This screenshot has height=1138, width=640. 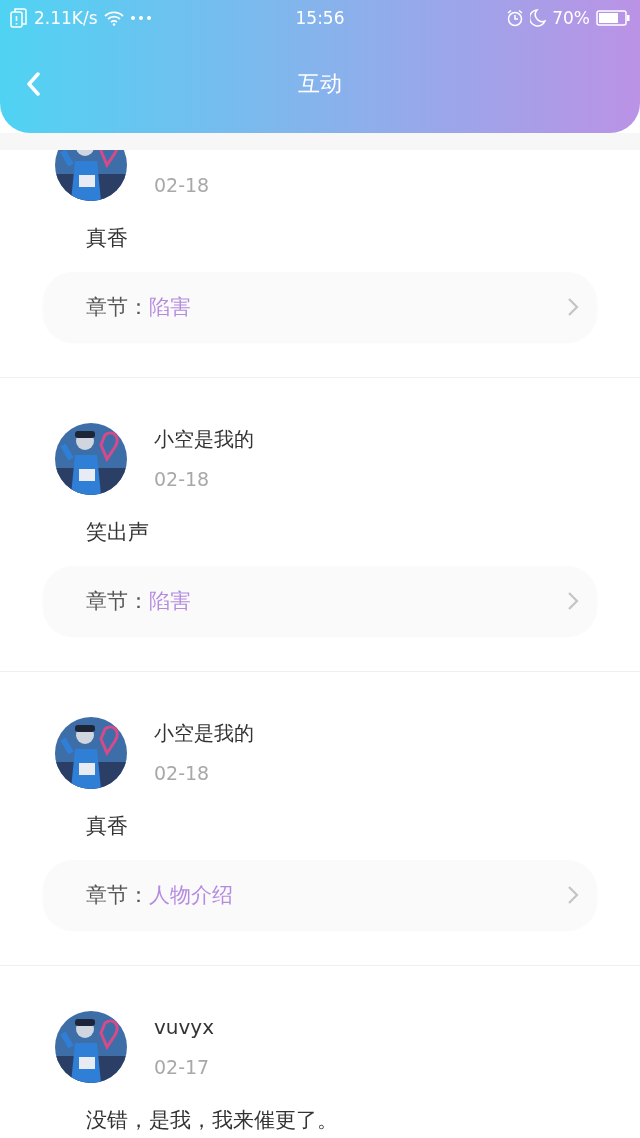 What do you see at coordinates (19, 17) in the screenshot?
I see `sim-card-icon` at bounding box center [19, 17].